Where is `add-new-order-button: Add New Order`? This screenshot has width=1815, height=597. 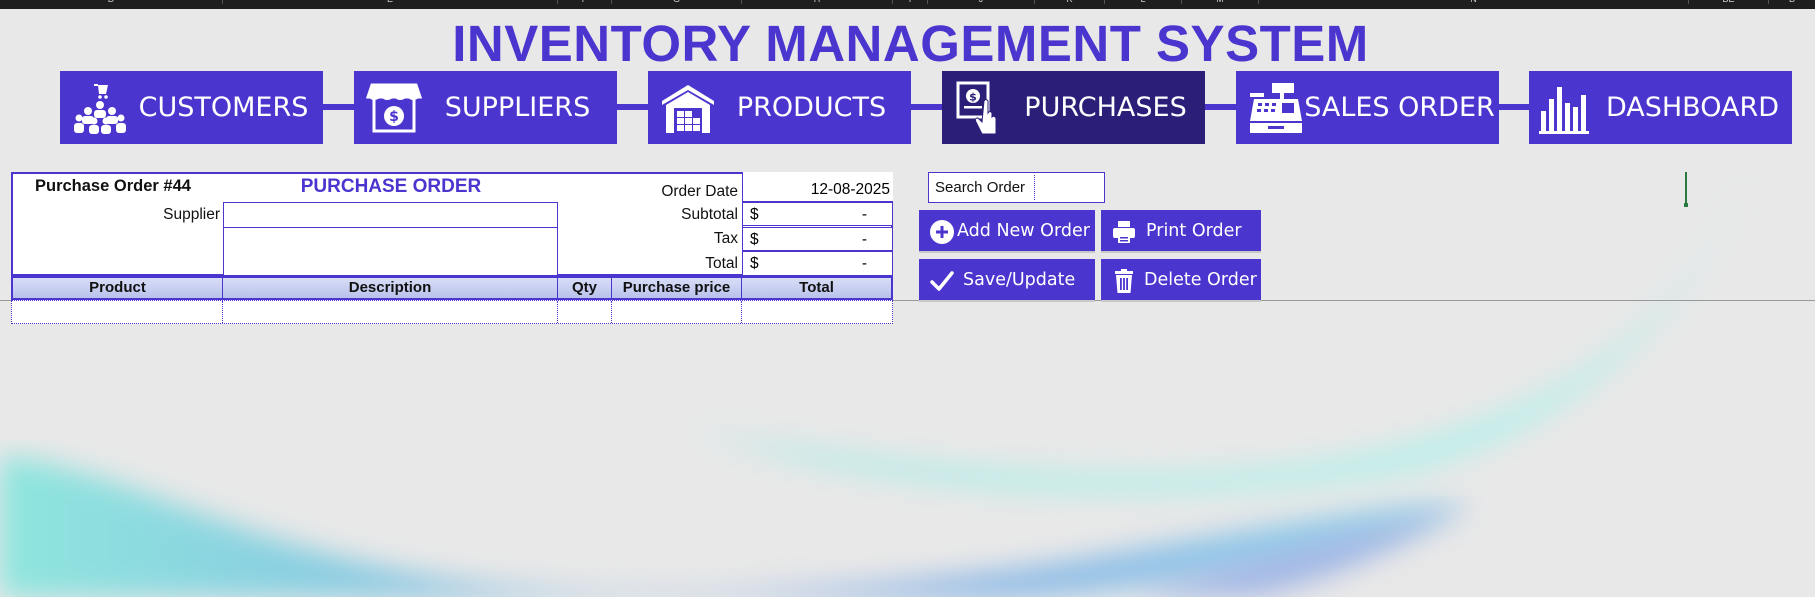
add-new-order-button: Add New Order is located at coordinates (1007, 231).